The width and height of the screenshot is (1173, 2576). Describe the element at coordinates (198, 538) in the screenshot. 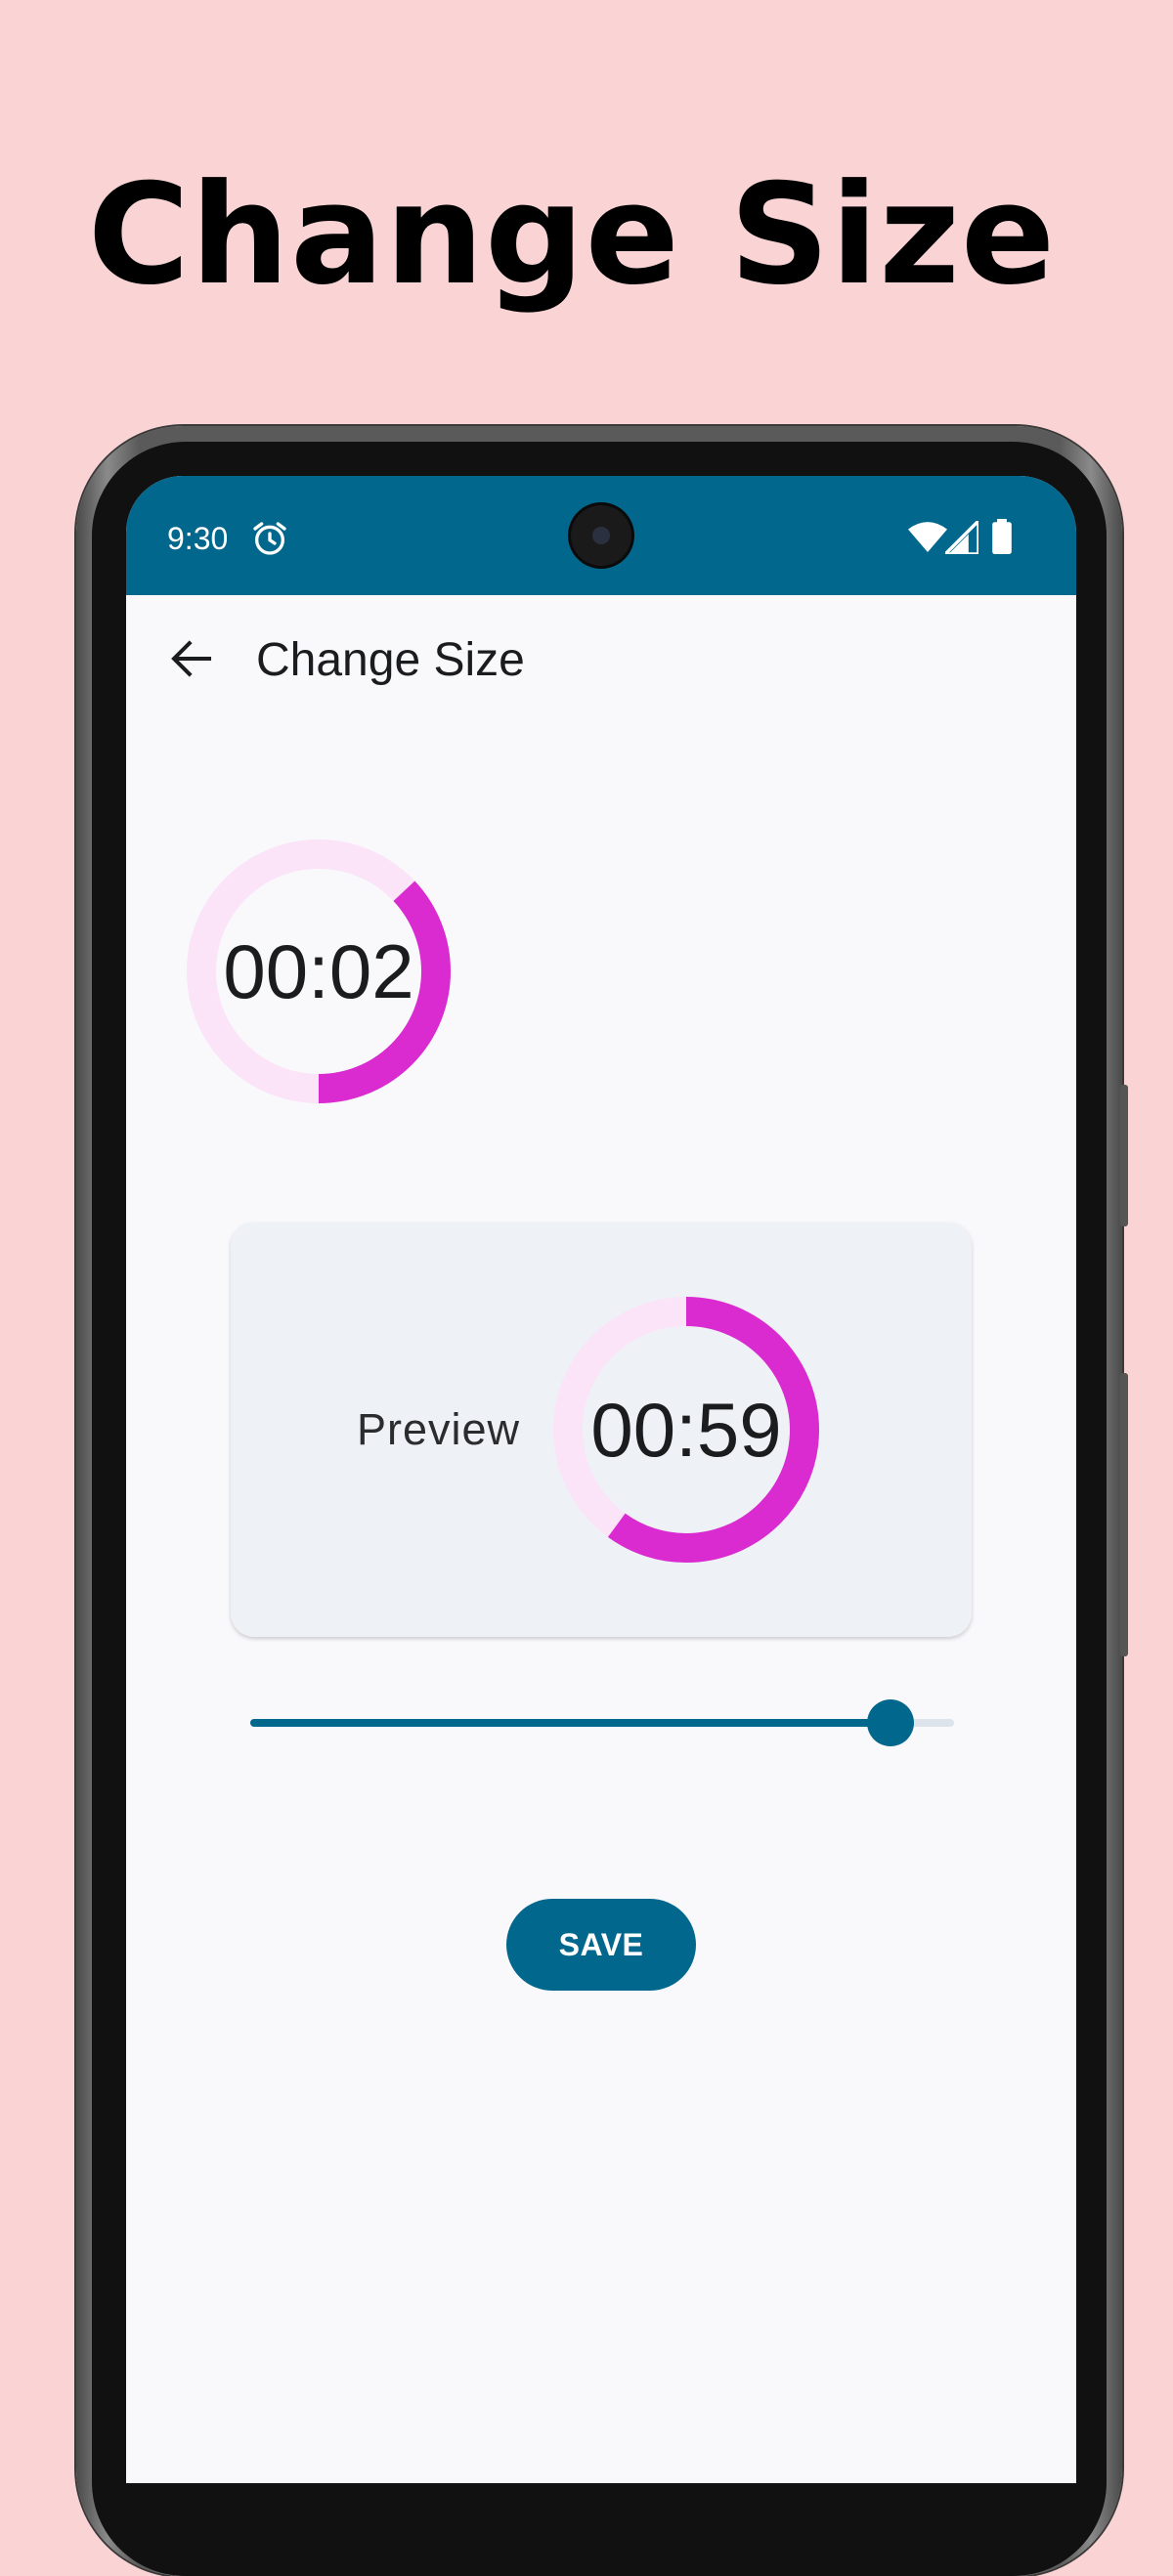

I see `status-time: 9:30` at that location.